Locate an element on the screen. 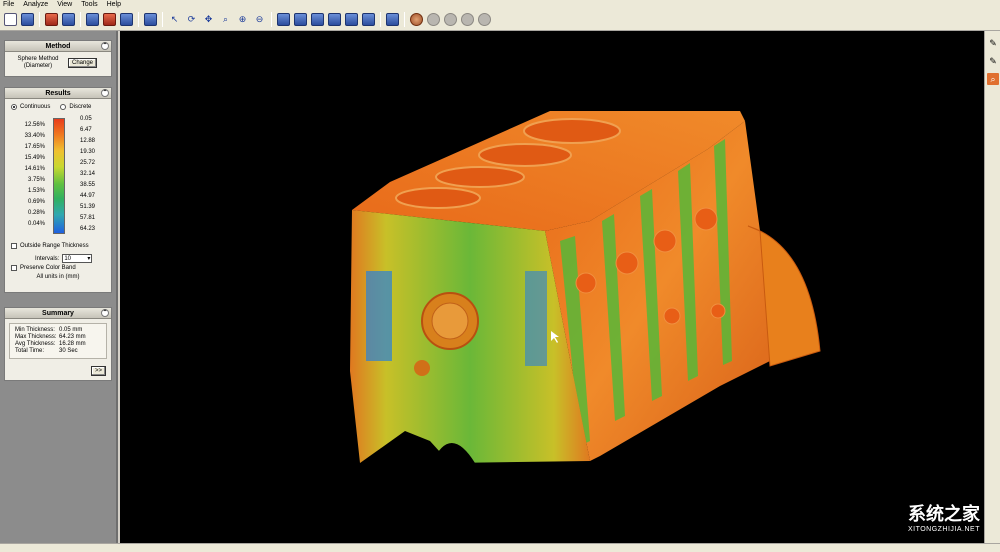  watermark-text: 系统之家 is located at coordinates (944, 514).